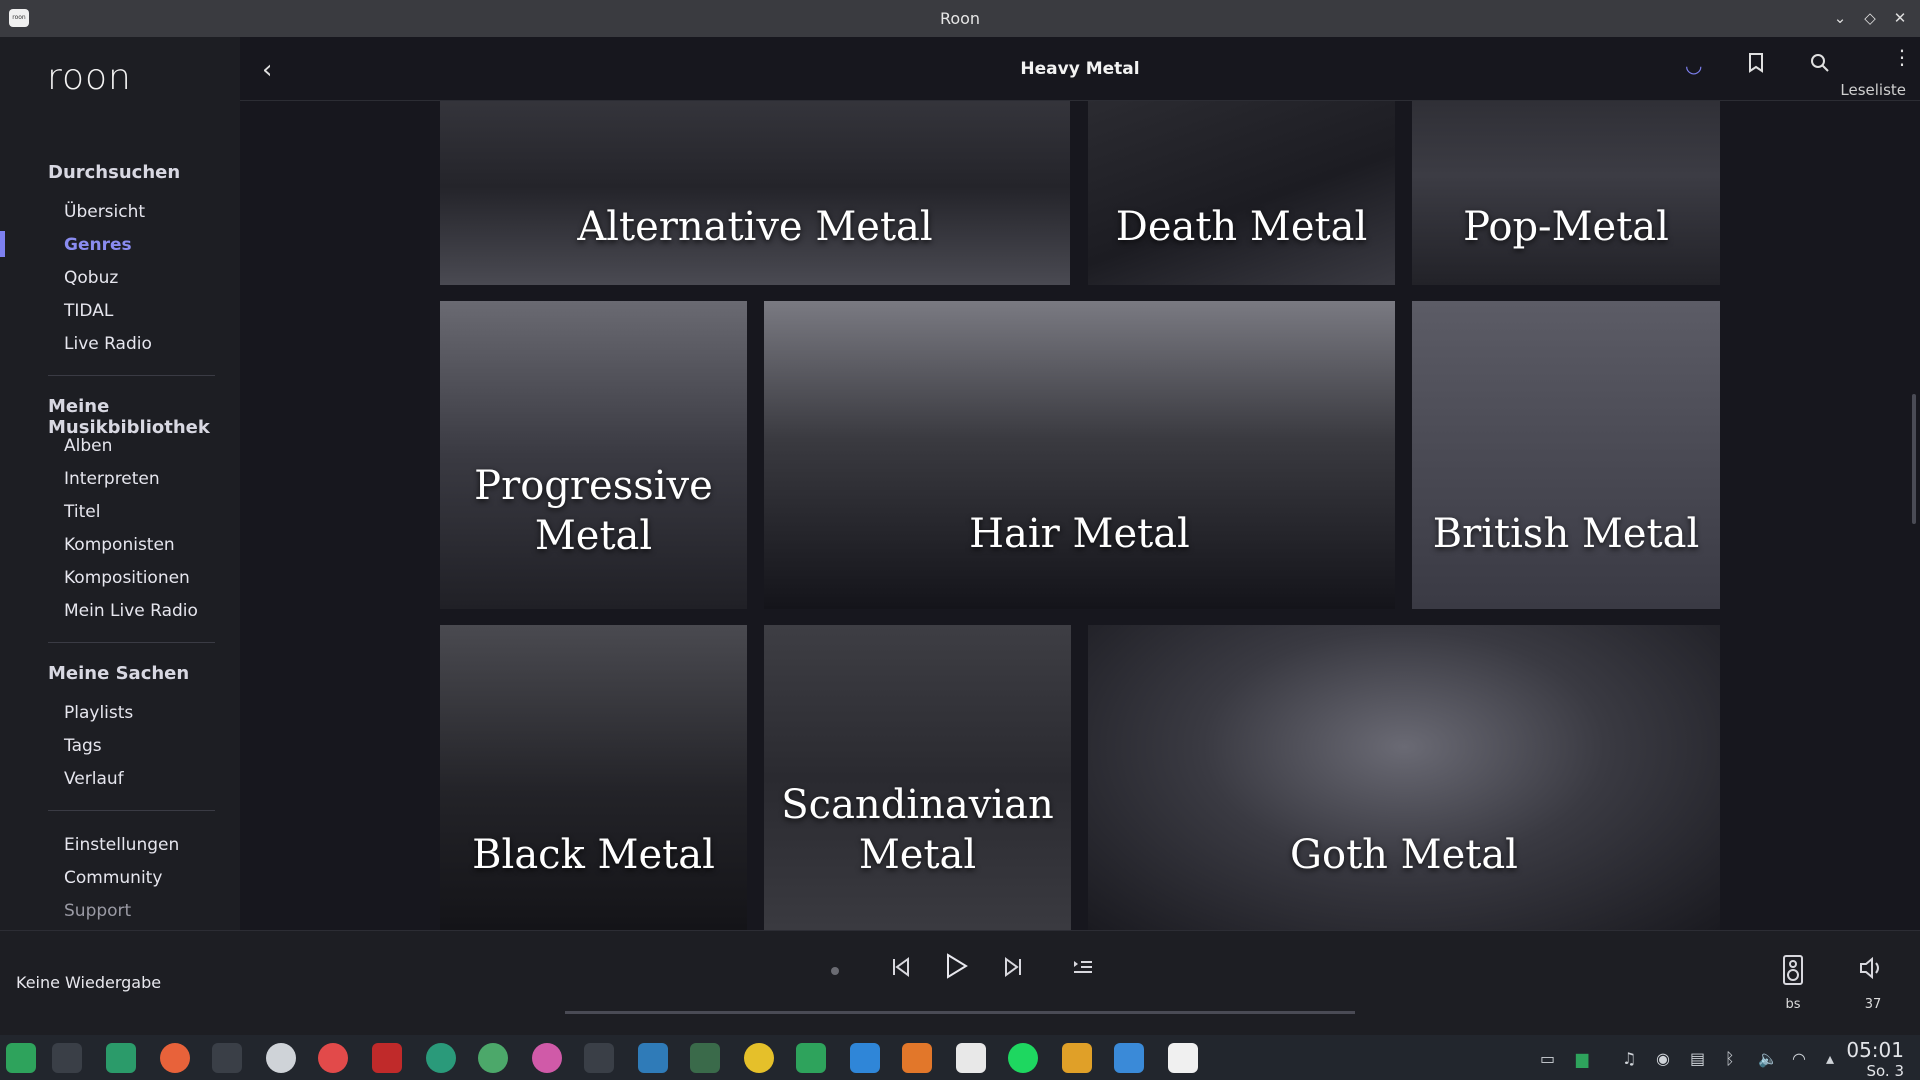 The image size is (1920, 1080). I want to click on sidebar-item-qobuz: Qobuz, so click(91, 278).